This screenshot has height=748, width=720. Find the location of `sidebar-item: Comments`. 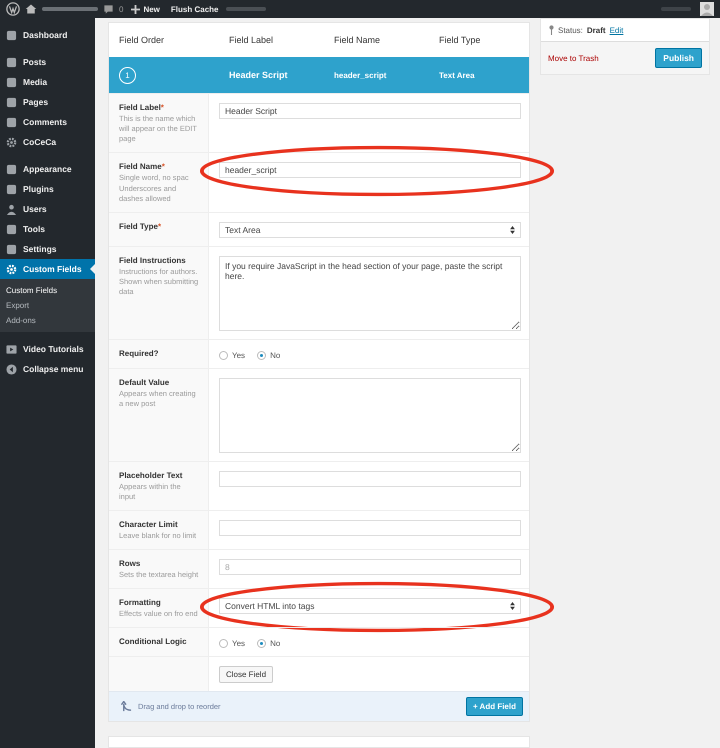

sidebar-item: Comments is located at coordinates (47, 122).